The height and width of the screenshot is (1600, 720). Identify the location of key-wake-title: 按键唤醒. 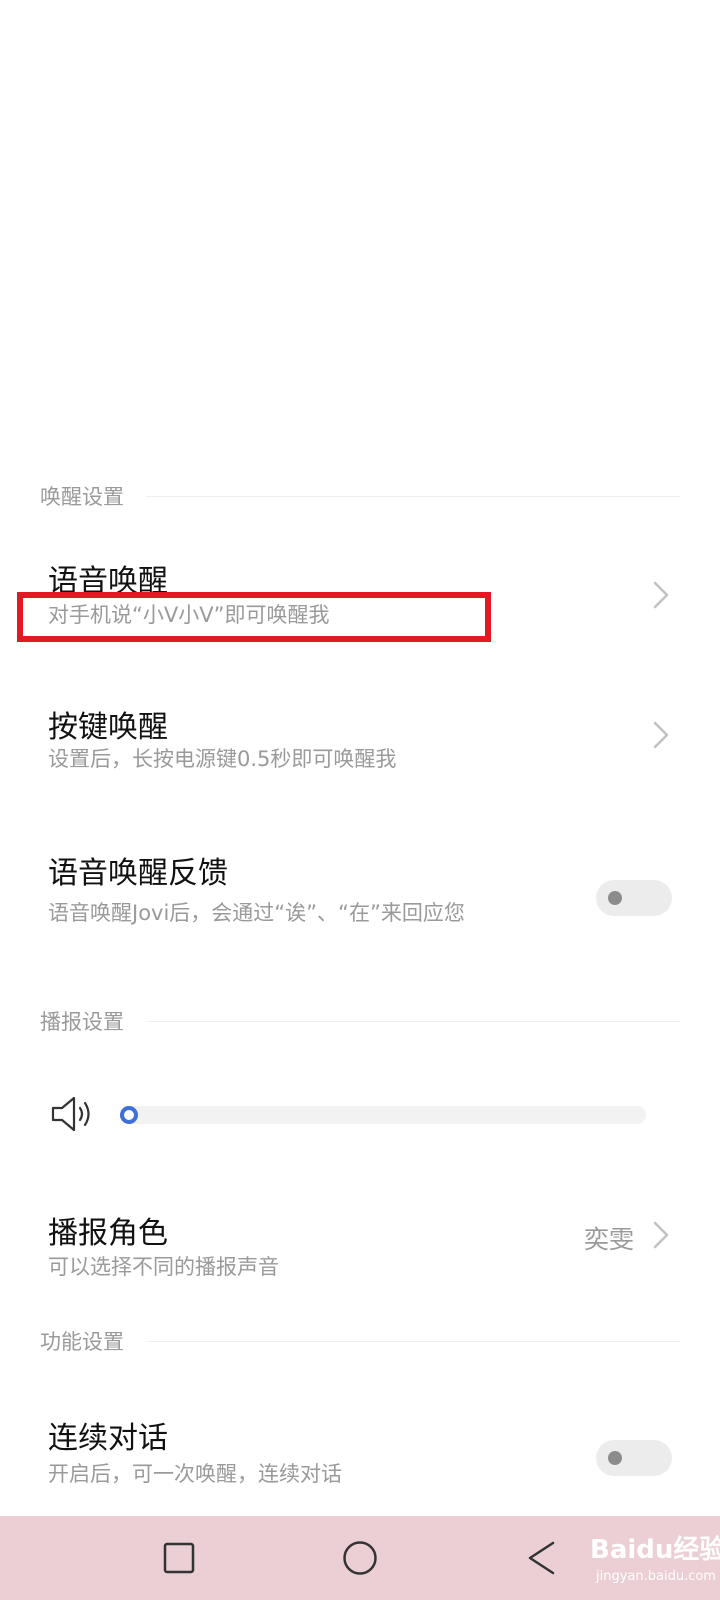
(108, 727).